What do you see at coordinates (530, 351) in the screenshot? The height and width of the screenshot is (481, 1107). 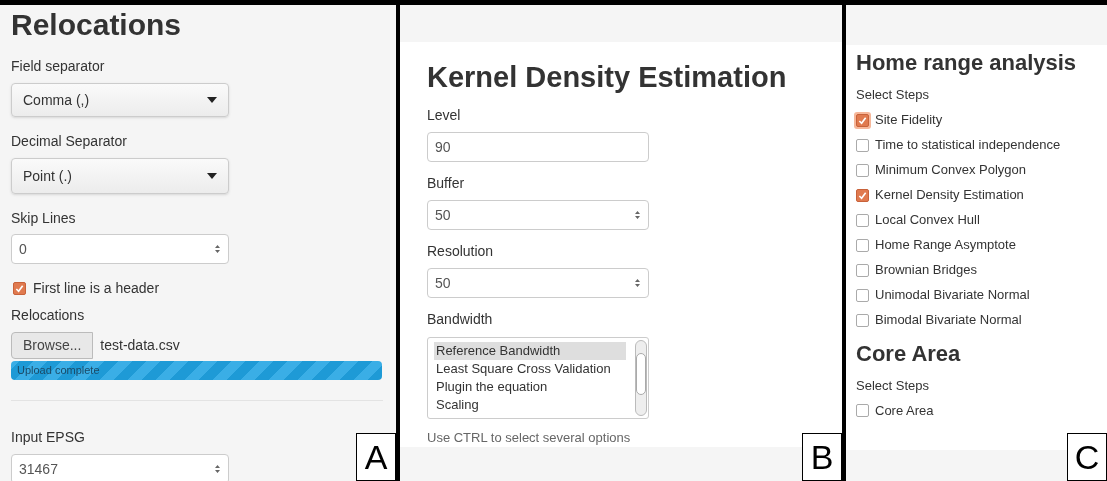 I see `listbox-option: Reference Bandwidth` at bounding box center [530, 351].